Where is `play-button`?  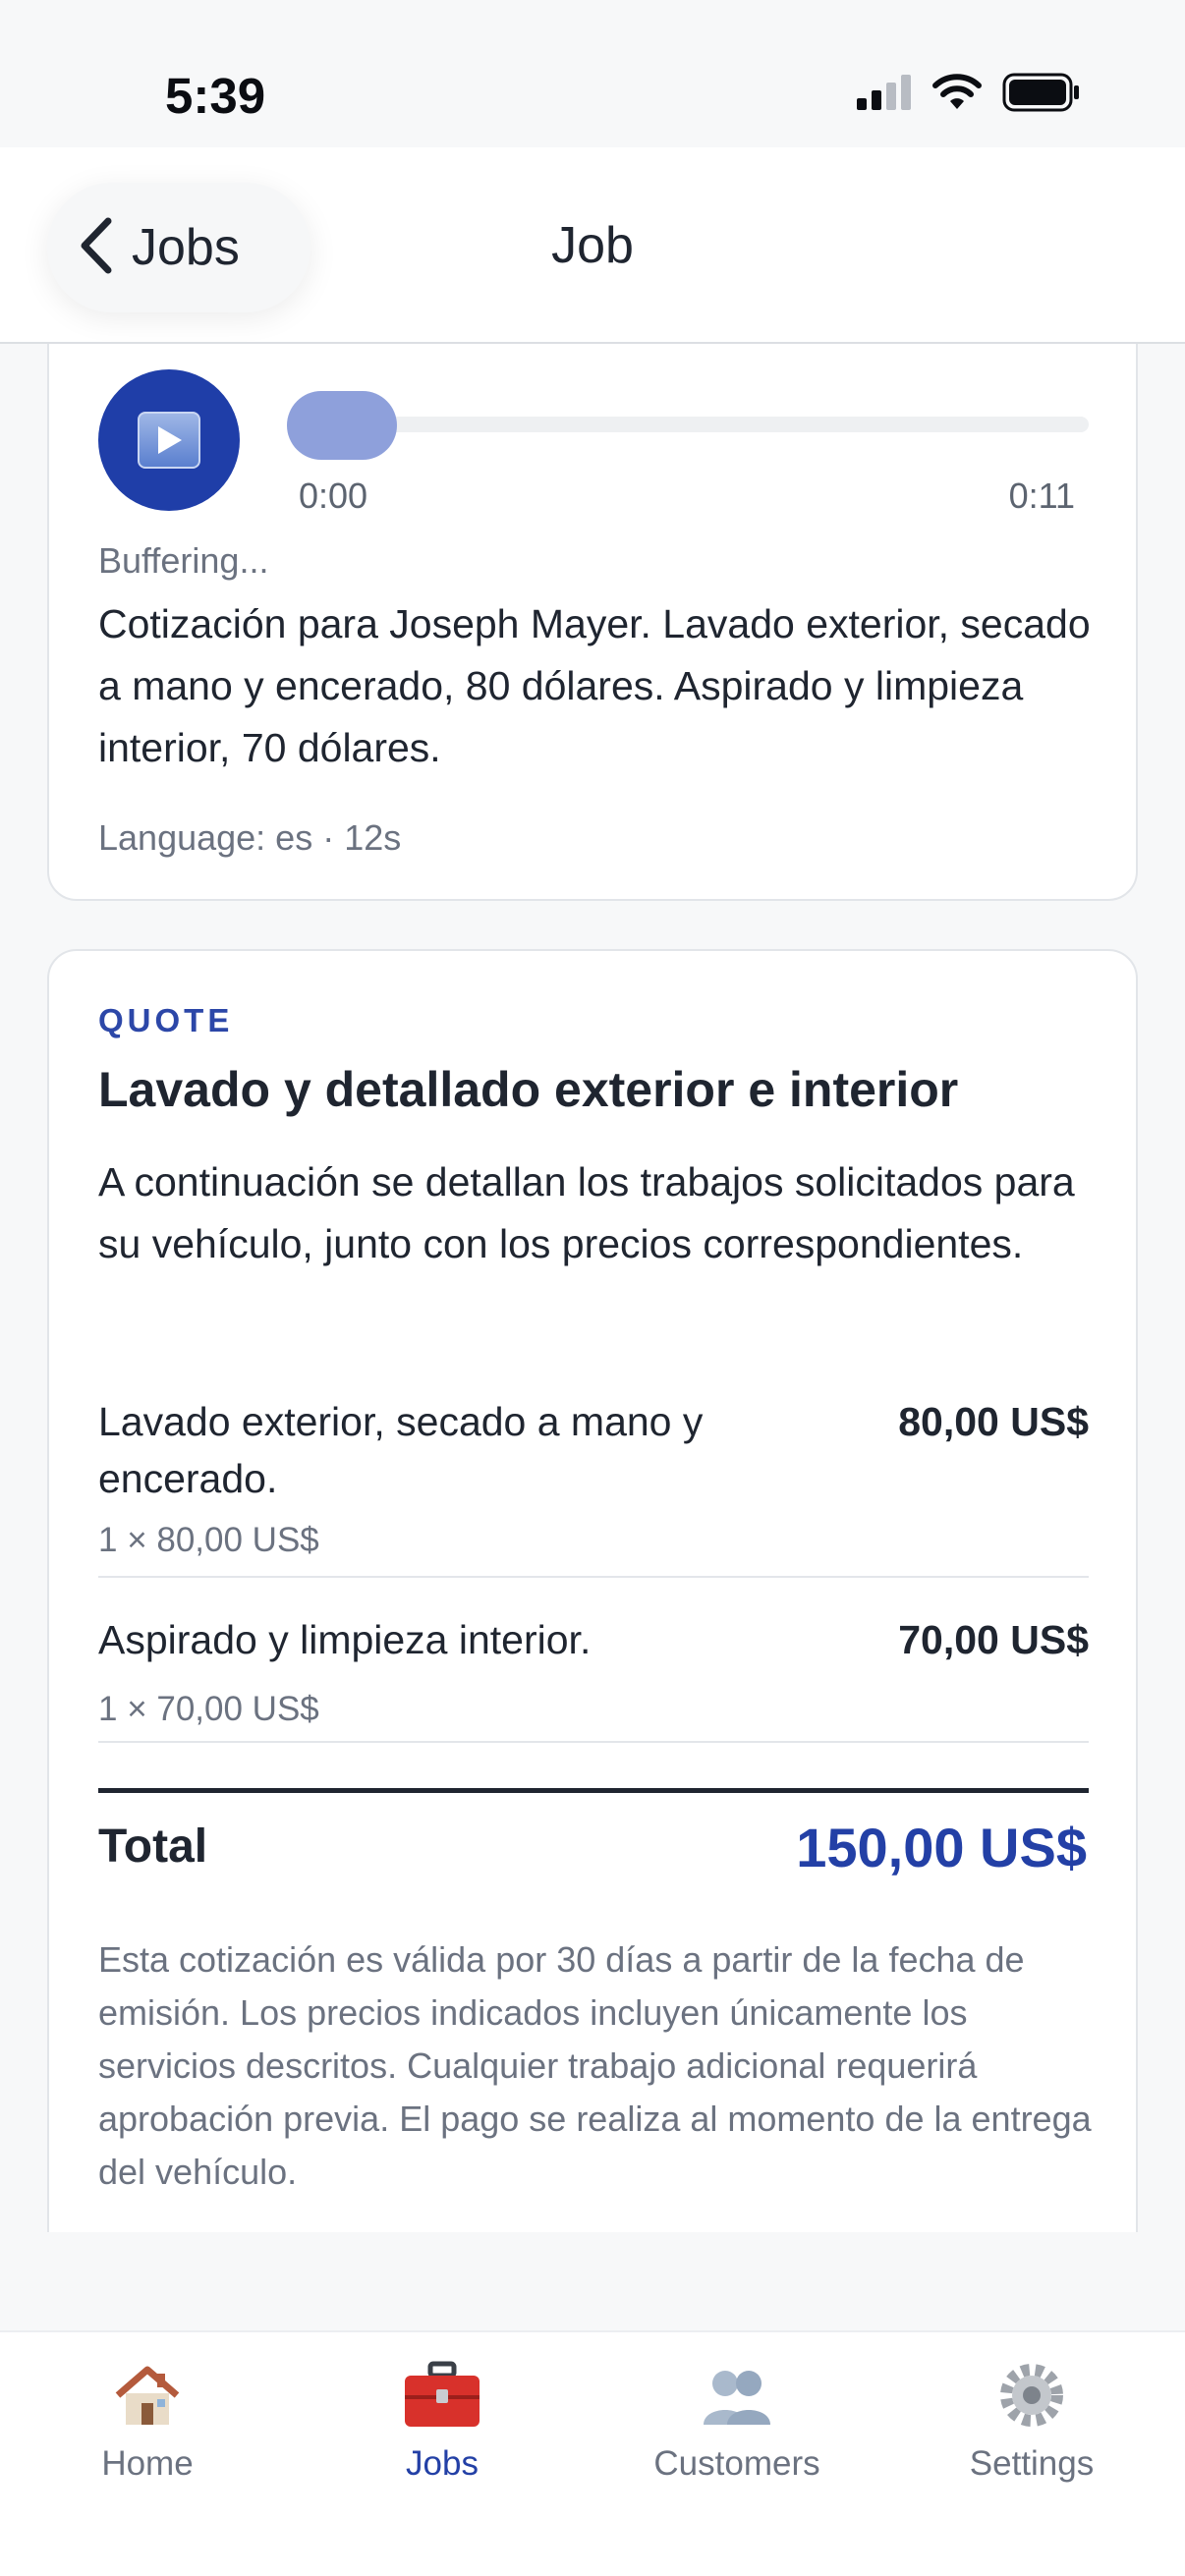 play-button is located at coordinates (169, 440).